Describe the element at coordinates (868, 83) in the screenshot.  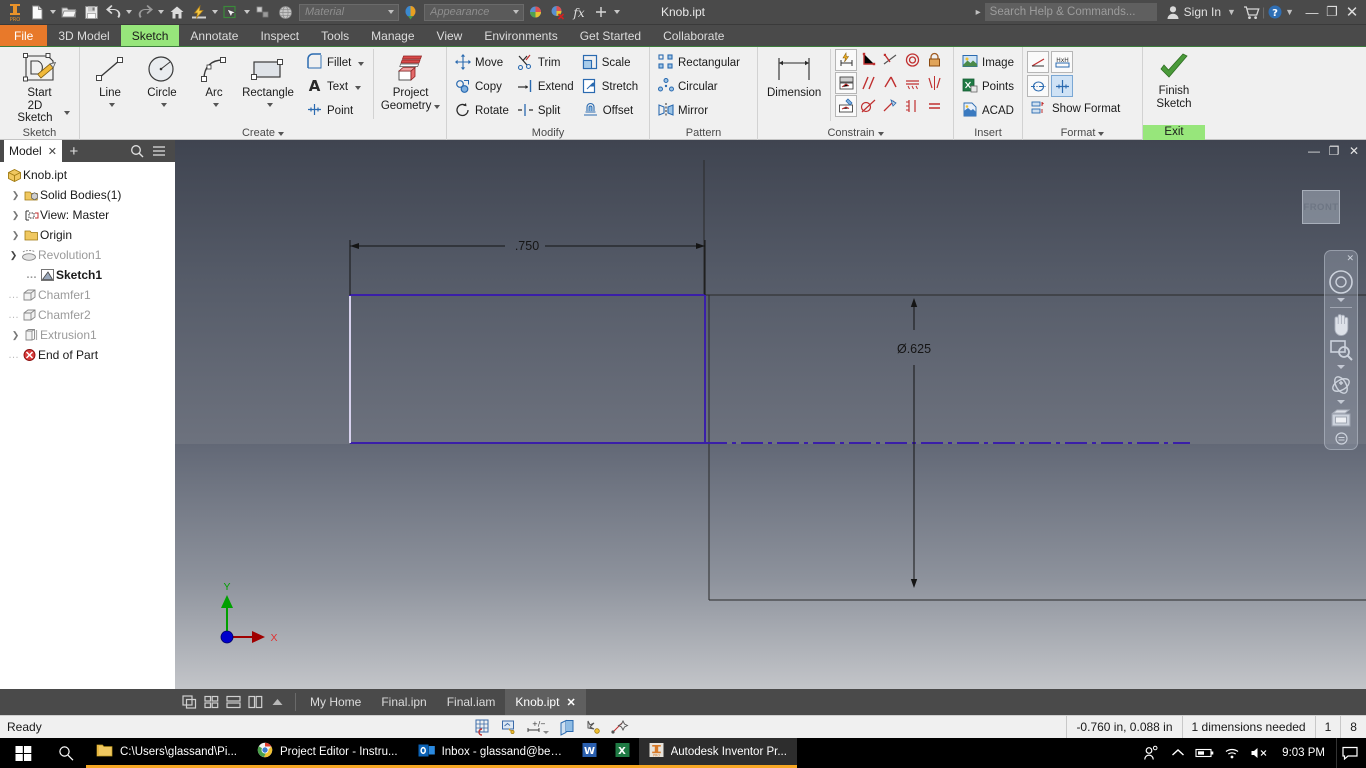
I see `parallel-constraint-icon` at that location.